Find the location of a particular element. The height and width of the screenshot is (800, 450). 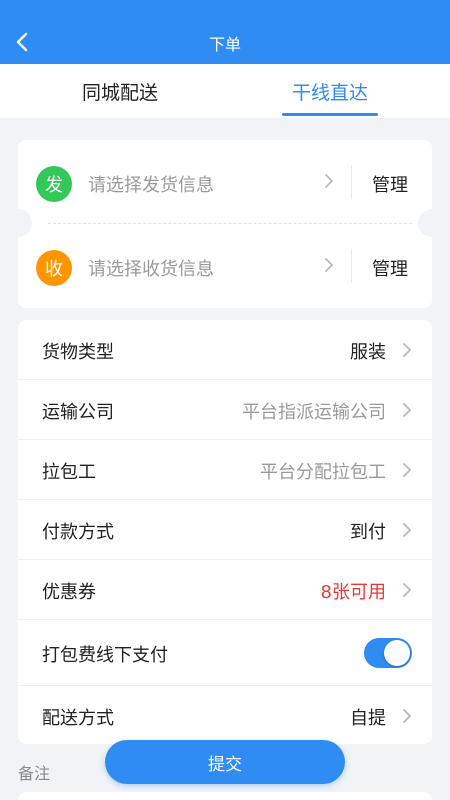

coupon-row: 优惠券 8张可用 is located at coordinates (225, 590).